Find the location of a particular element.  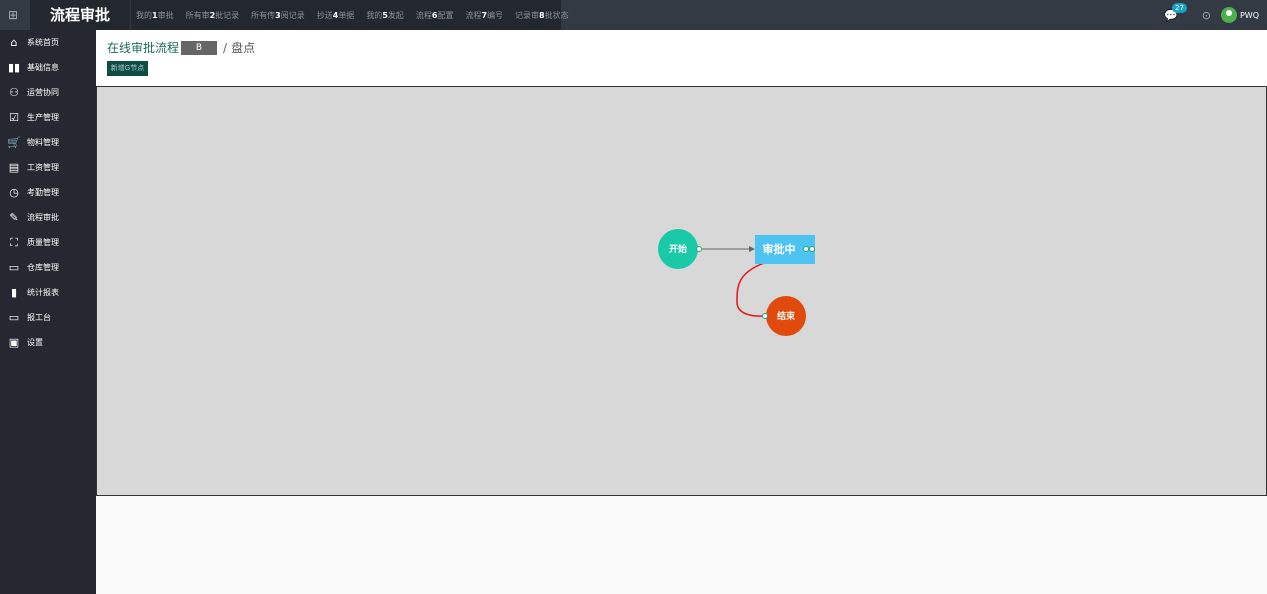

topnav-item-suffix: 批状态 is located at coordinates (556, 15).